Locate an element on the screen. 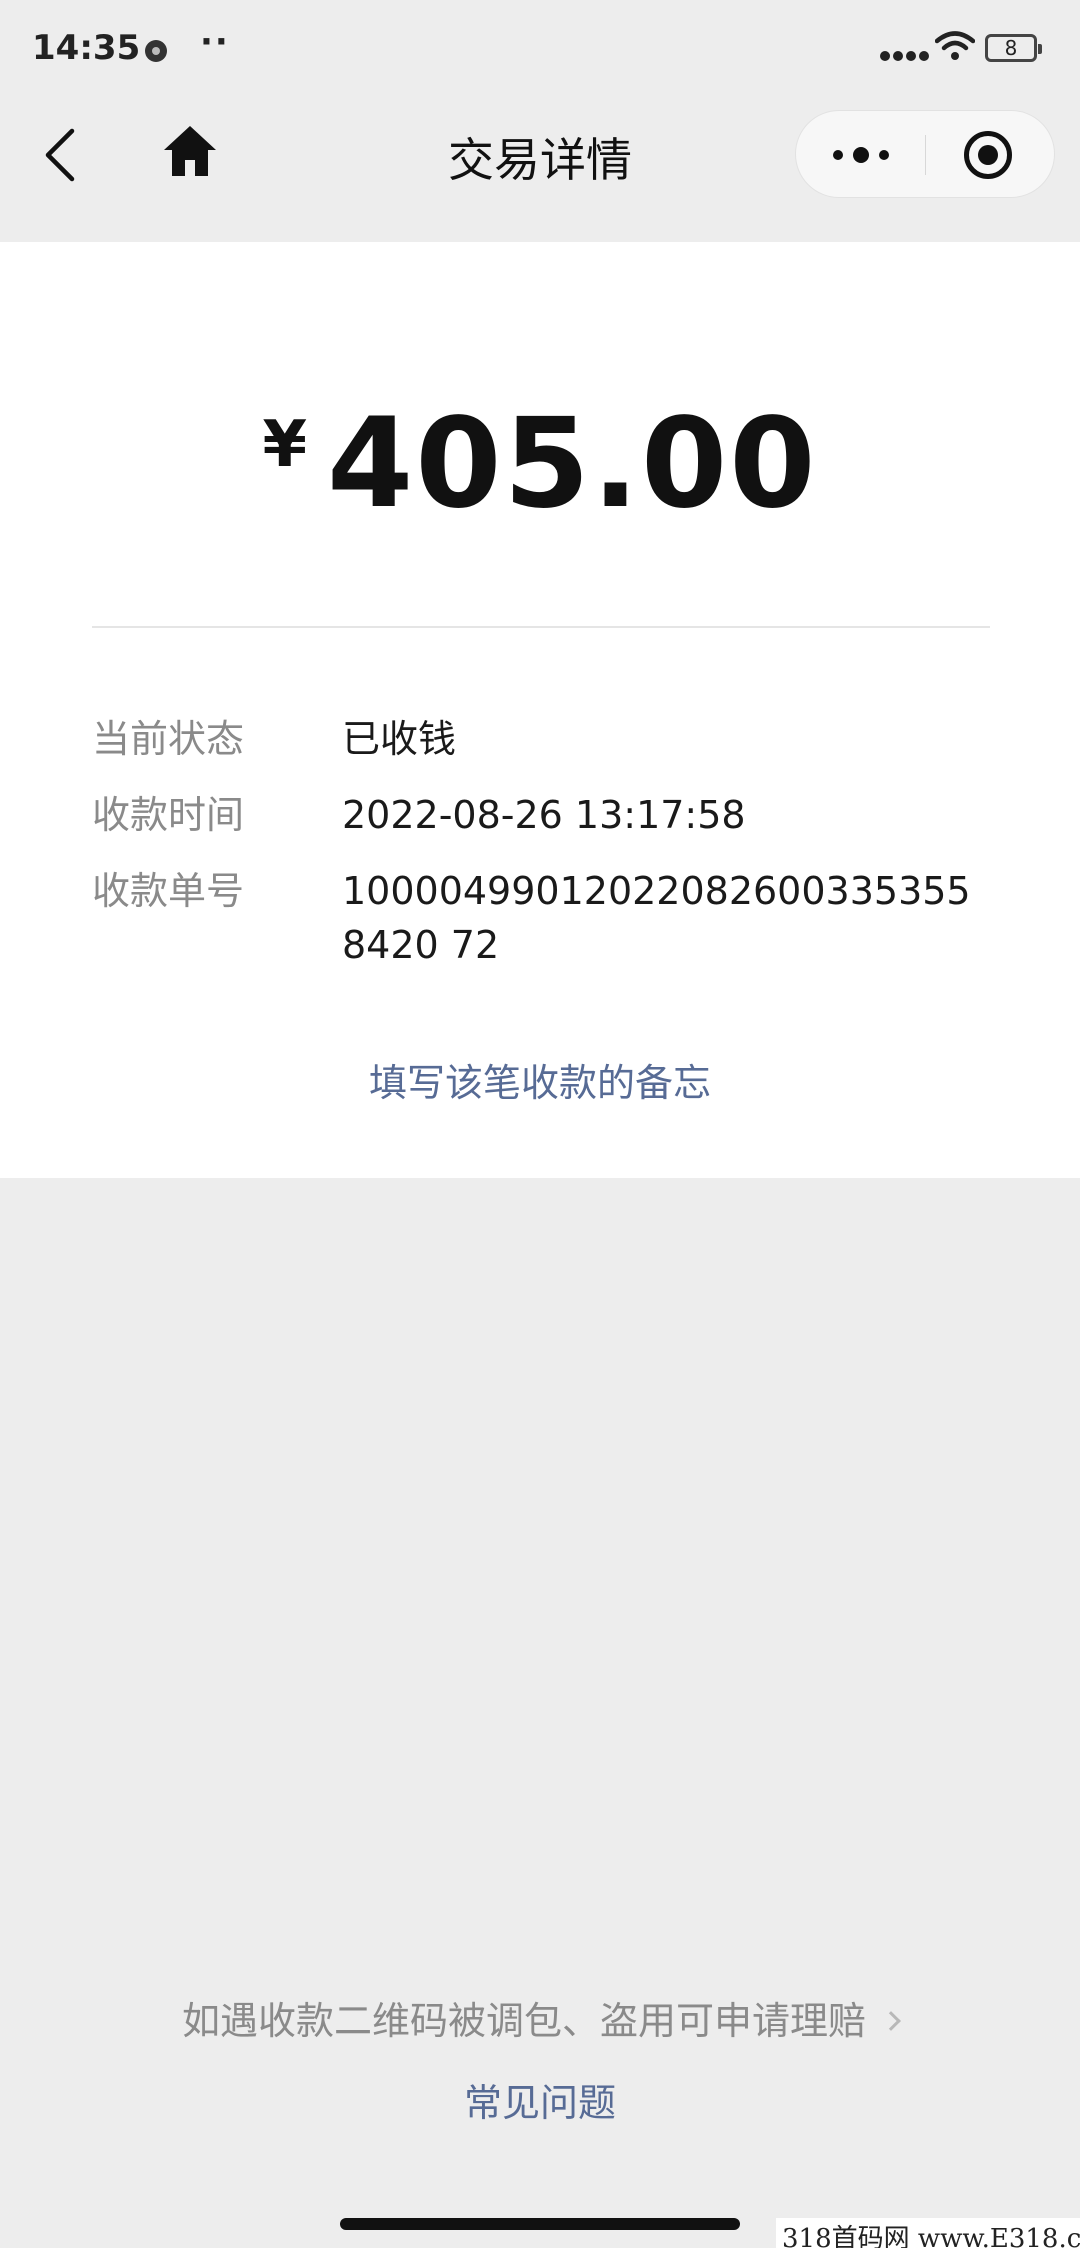 Image resolution: width=1080 pixels, height=2248 pixels. detail-value: 2022-08-26 13:17:58 is located at coordinates (544, 815).